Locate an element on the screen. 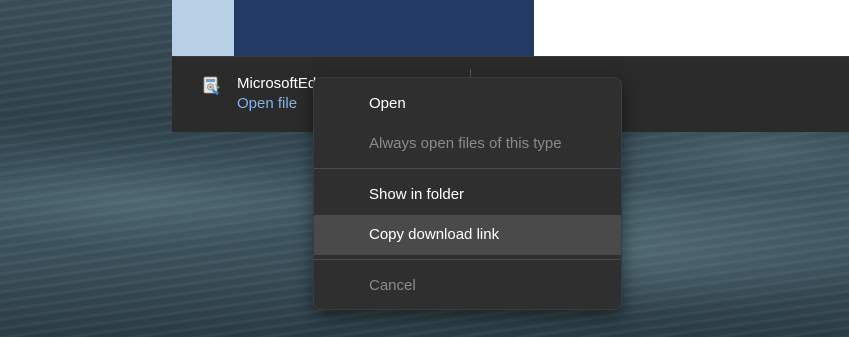  menu-item-copy-download-link: Copy download link is located at coordinates (467, 235).